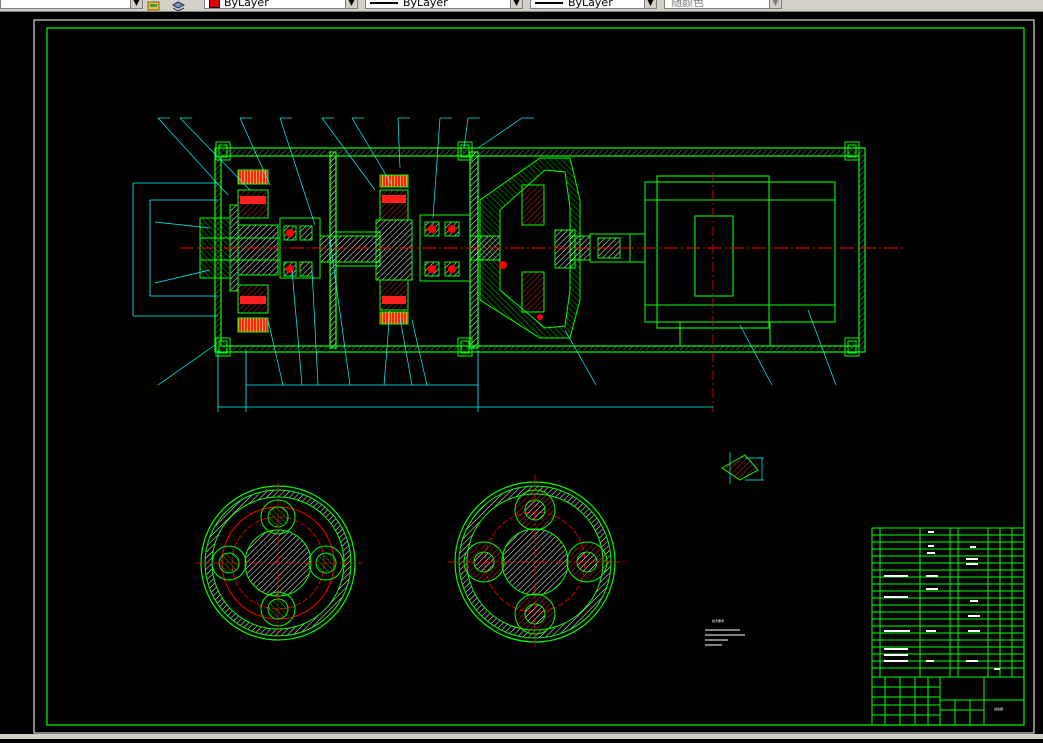  I want to click on stage2-gears, so click(394, 249).